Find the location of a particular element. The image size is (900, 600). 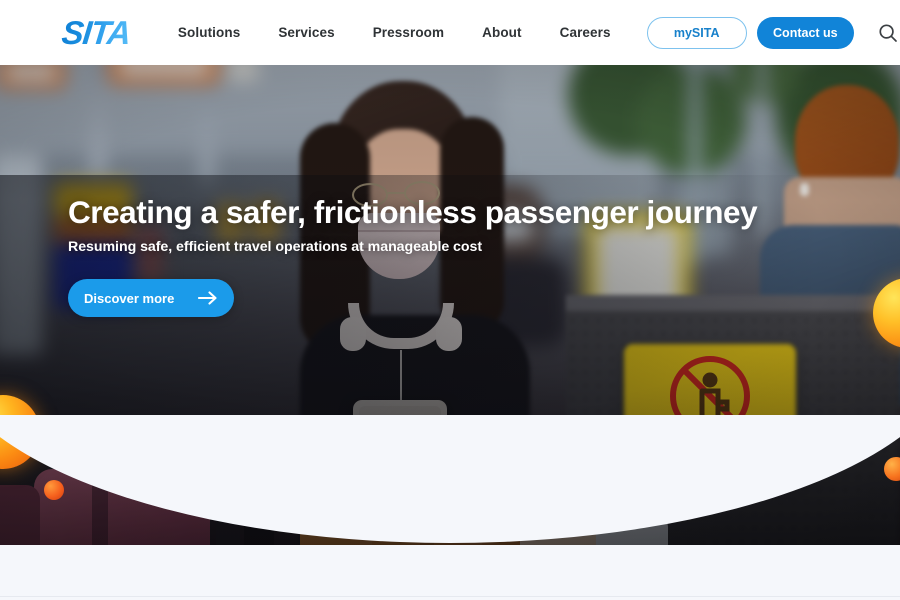

sita-logo: SITA is located at coordinates (96, 32).